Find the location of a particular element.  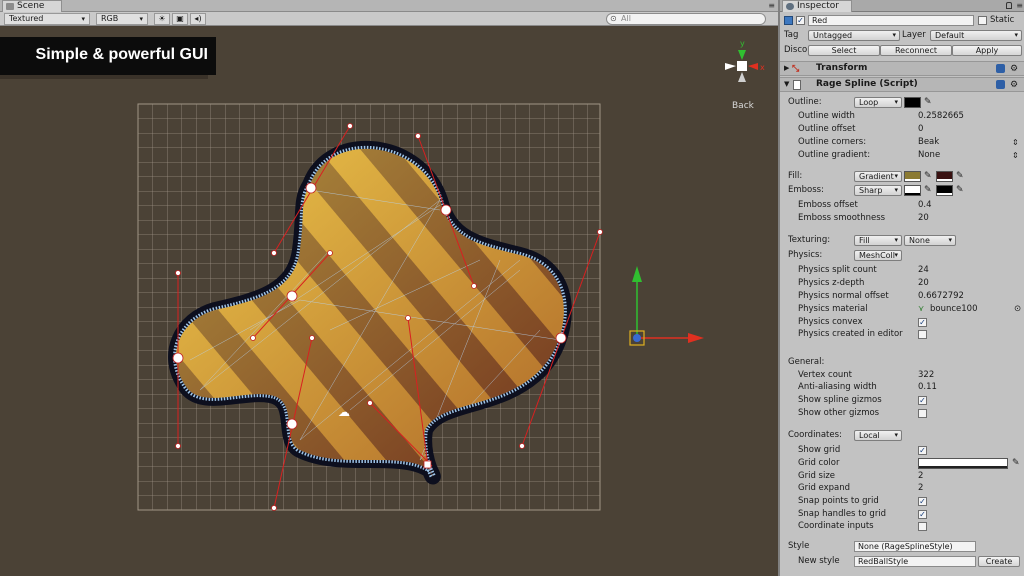

outline-offset-row: Outline offset 0 is located at coordinates (861, 129).